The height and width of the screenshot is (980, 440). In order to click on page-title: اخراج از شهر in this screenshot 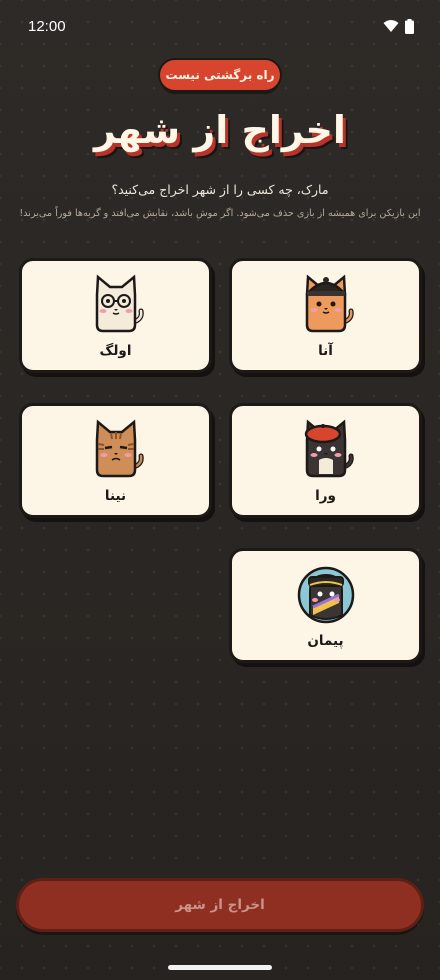, I will do `click(220, 130)`.